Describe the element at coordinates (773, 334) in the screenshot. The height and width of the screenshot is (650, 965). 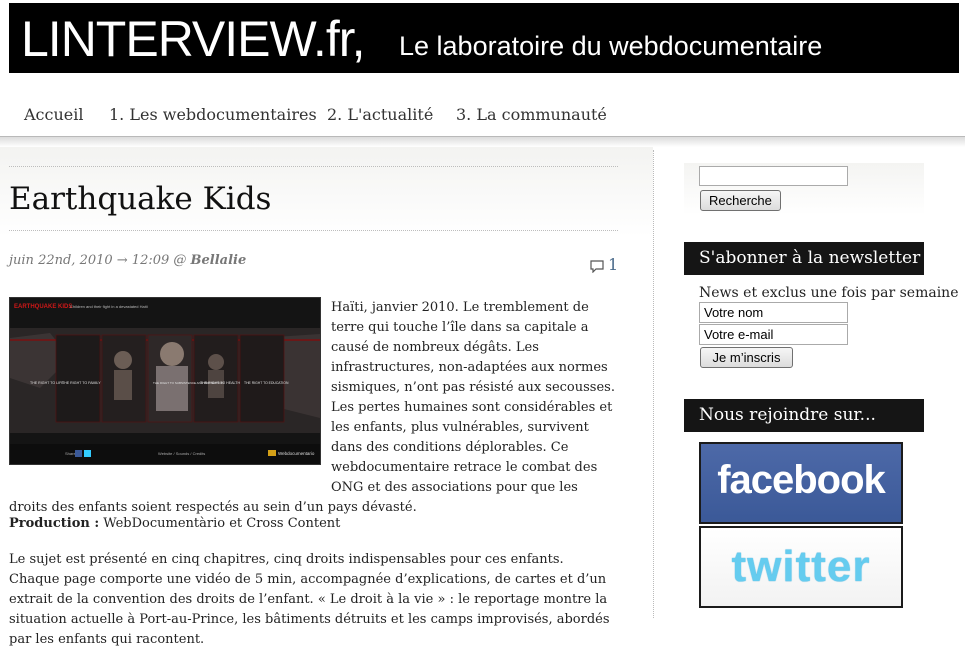
I see `newsletter-email-input` at that location.